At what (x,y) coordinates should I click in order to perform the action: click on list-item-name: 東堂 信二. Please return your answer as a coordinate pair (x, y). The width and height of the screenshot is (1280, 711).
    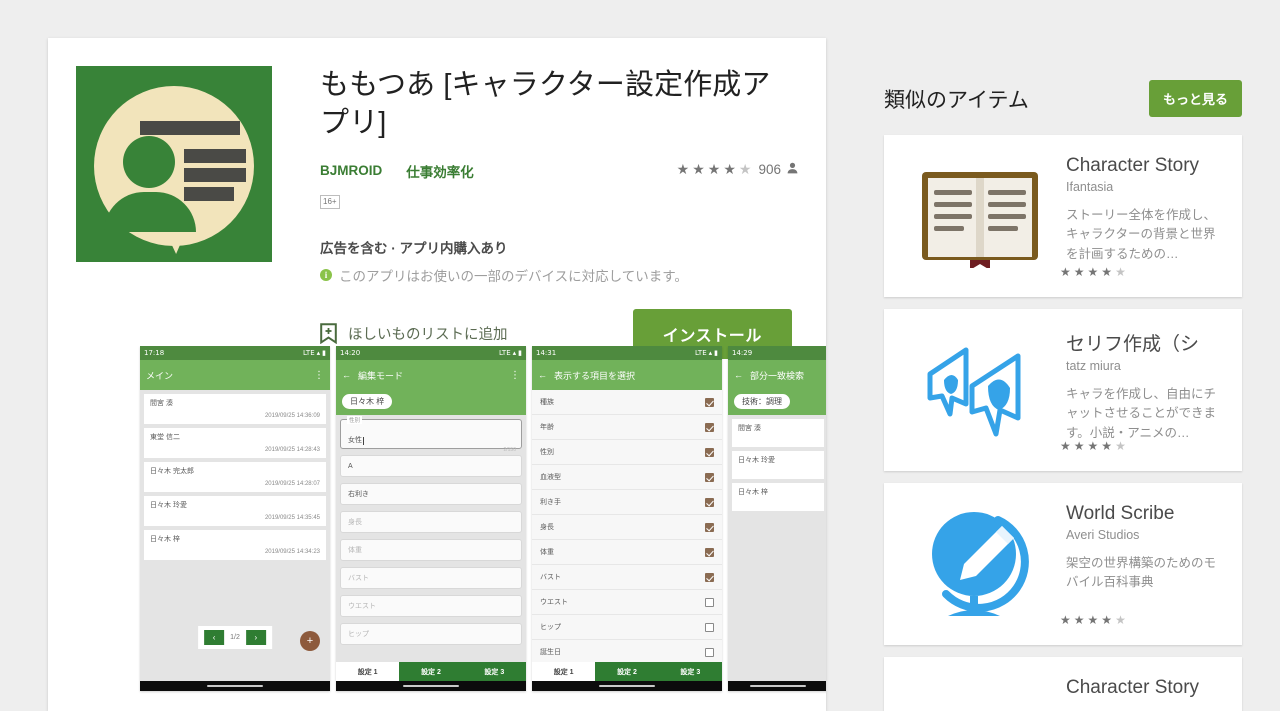
    Looking at the image, I should click on (165, 437).